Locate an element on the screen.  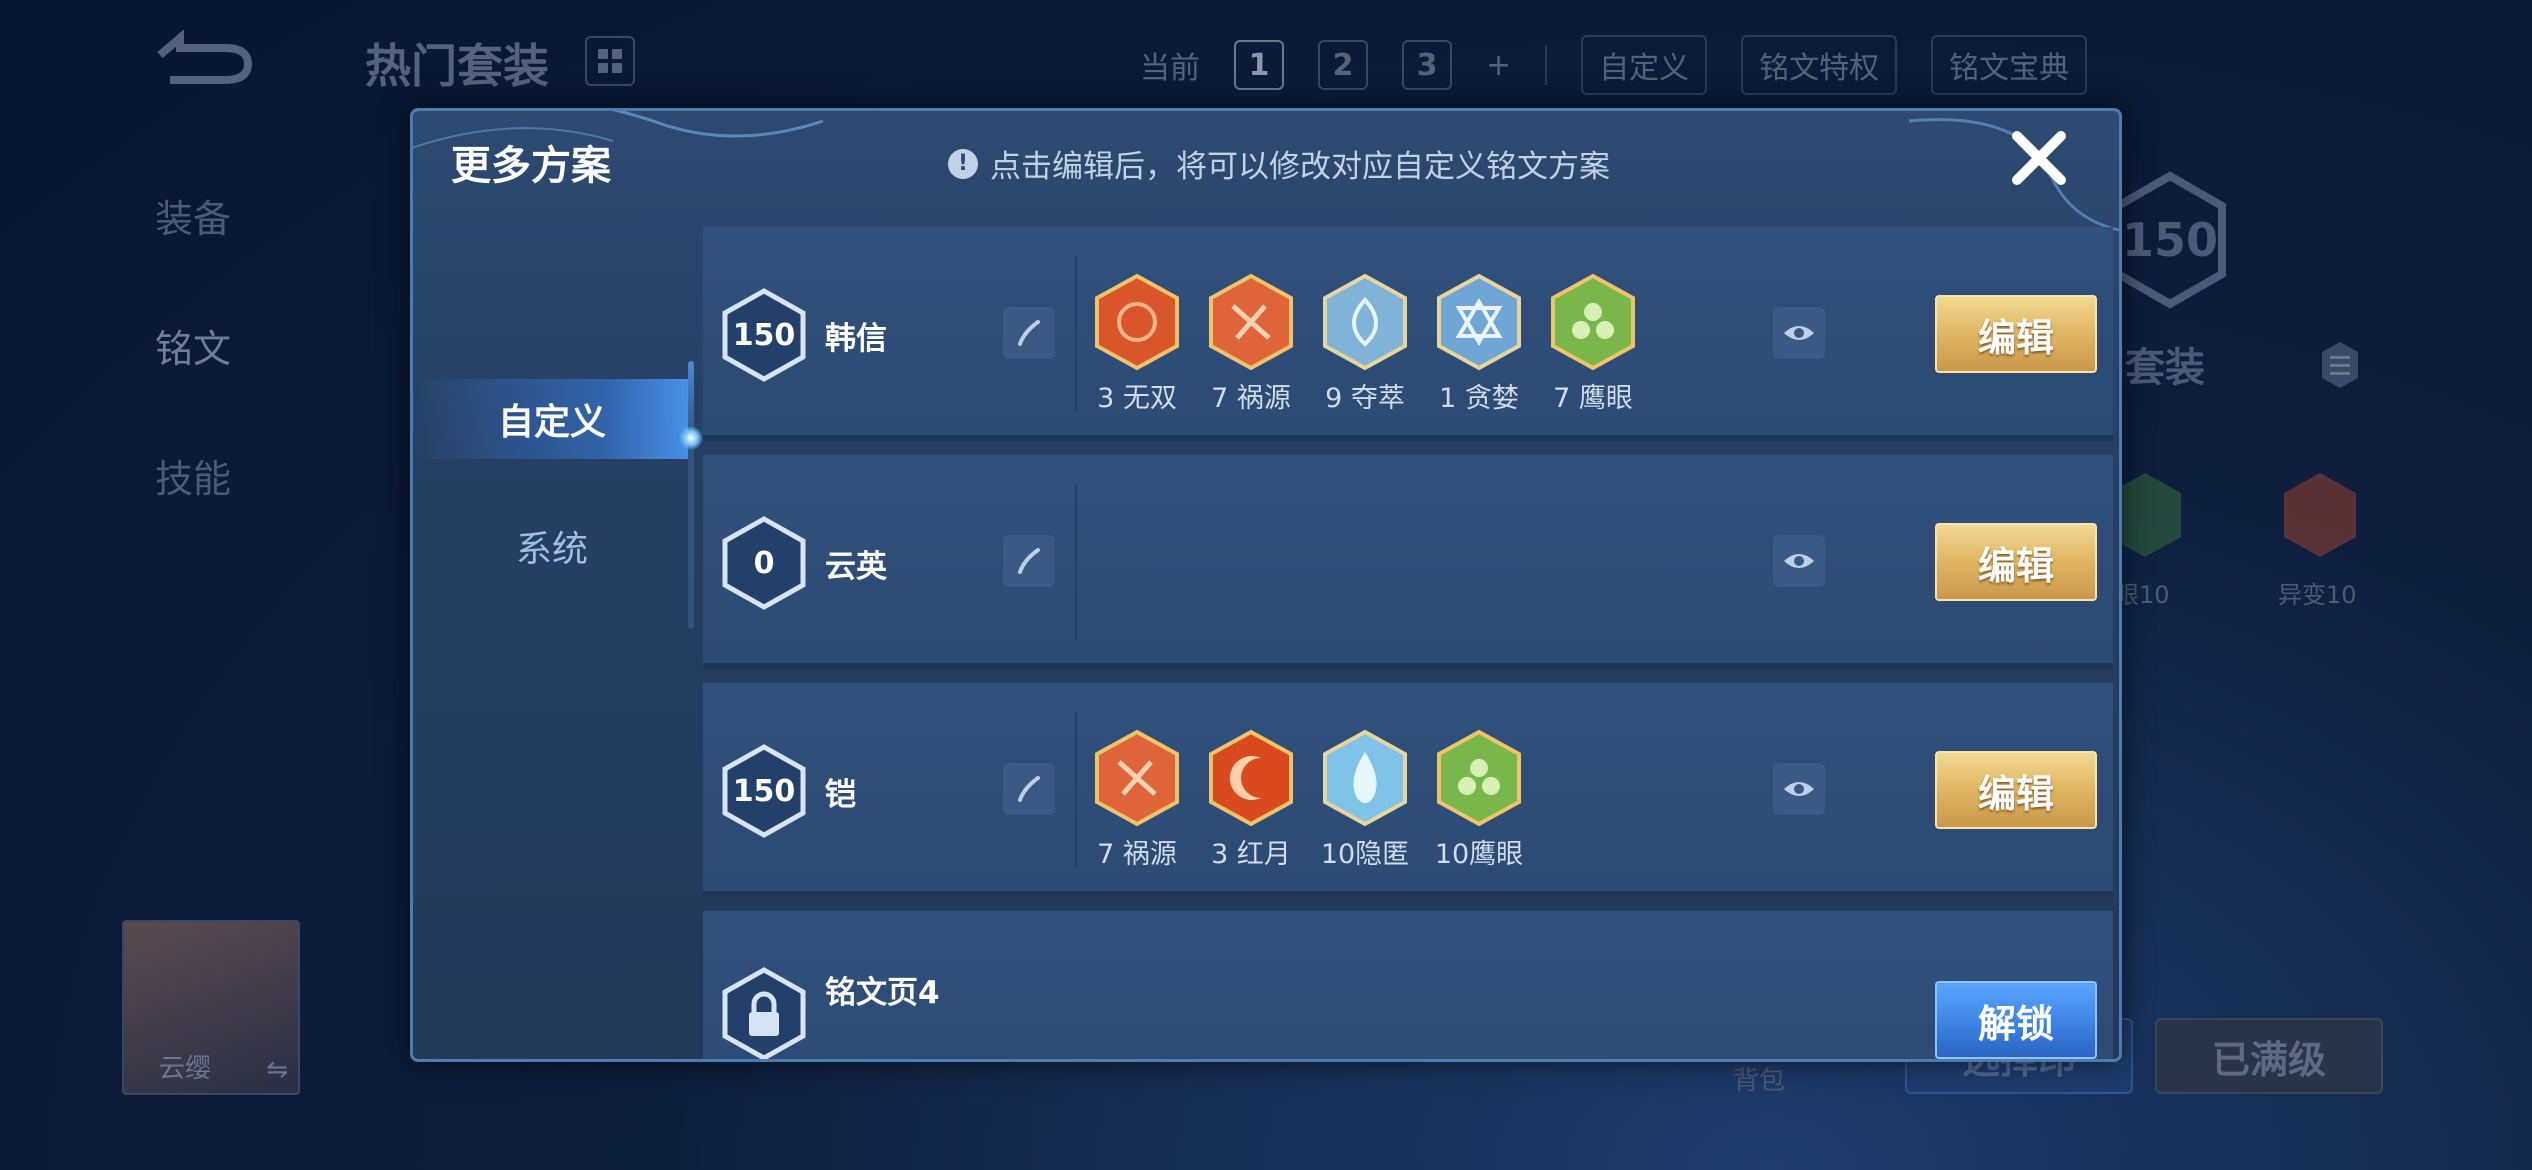
tab-indicator-dot is located at coordinates (691, 438).